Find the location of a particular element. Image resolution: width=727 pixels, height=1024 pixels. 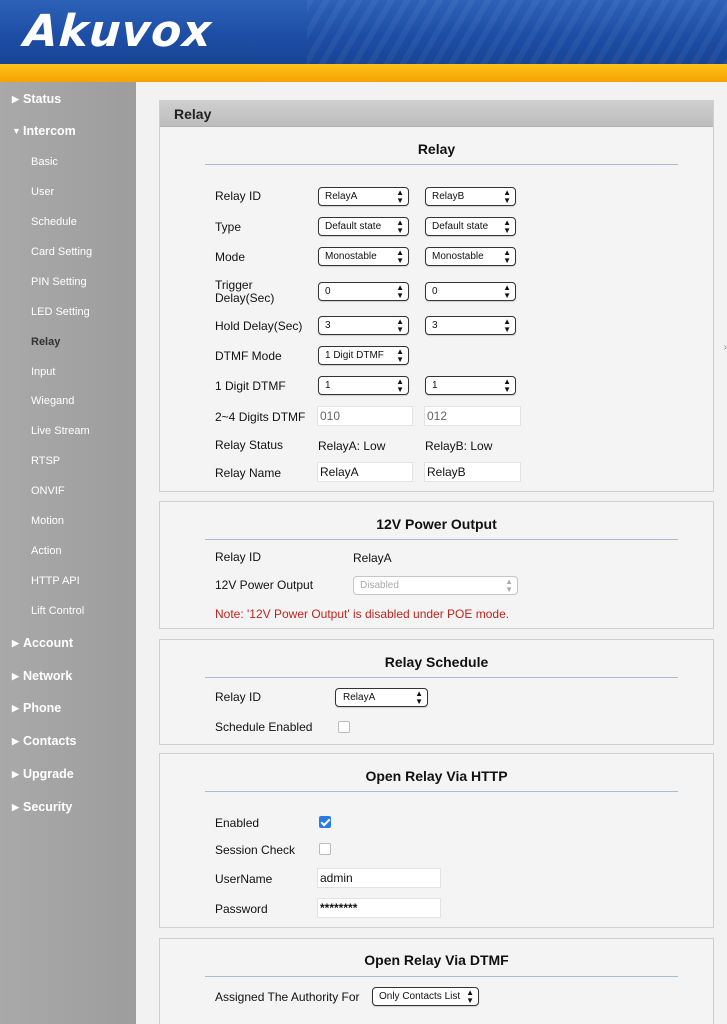

nav-item-card-setting: Card Setting is located at coordinates (61, 252).